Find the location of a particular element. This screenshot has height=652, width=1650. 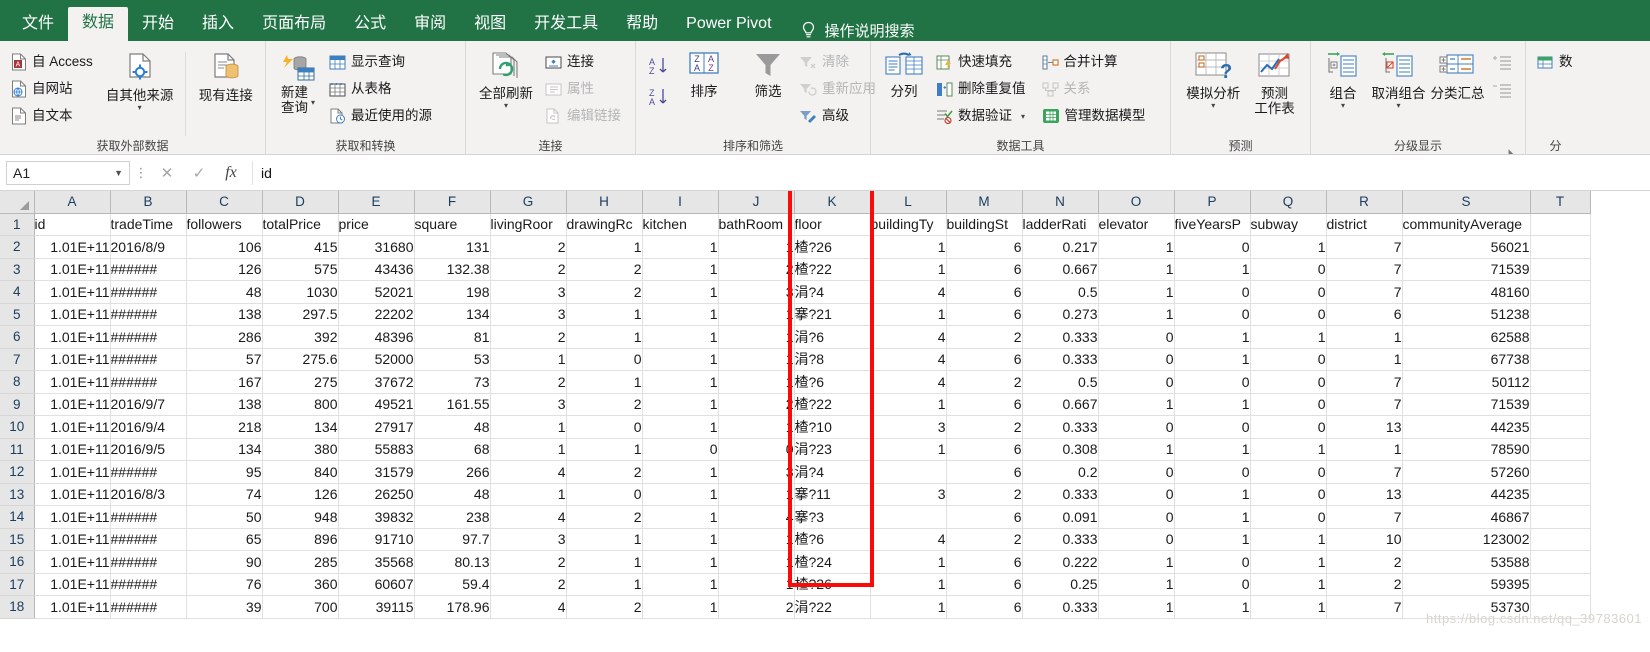

ungroup-button: 取消组合 ▾ is located at coordinates (1398, 79).